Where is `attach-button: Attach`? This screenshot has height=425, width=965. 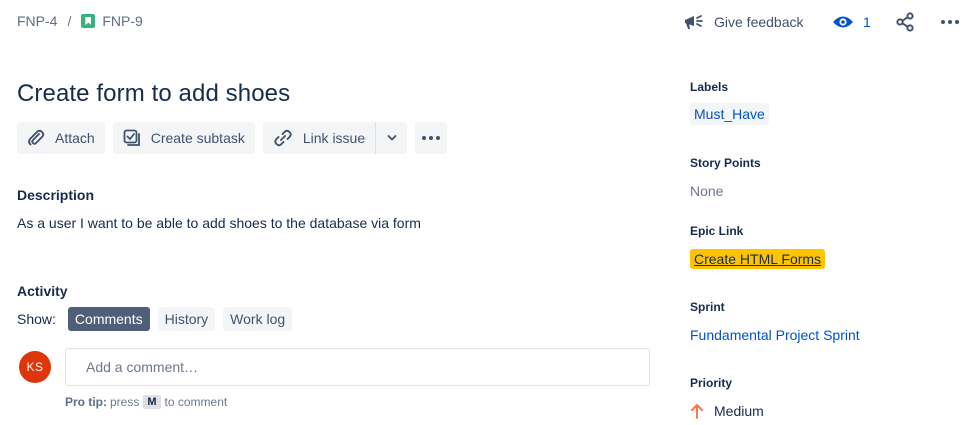 attach-button: Attach is located at coordinates (61, 138).